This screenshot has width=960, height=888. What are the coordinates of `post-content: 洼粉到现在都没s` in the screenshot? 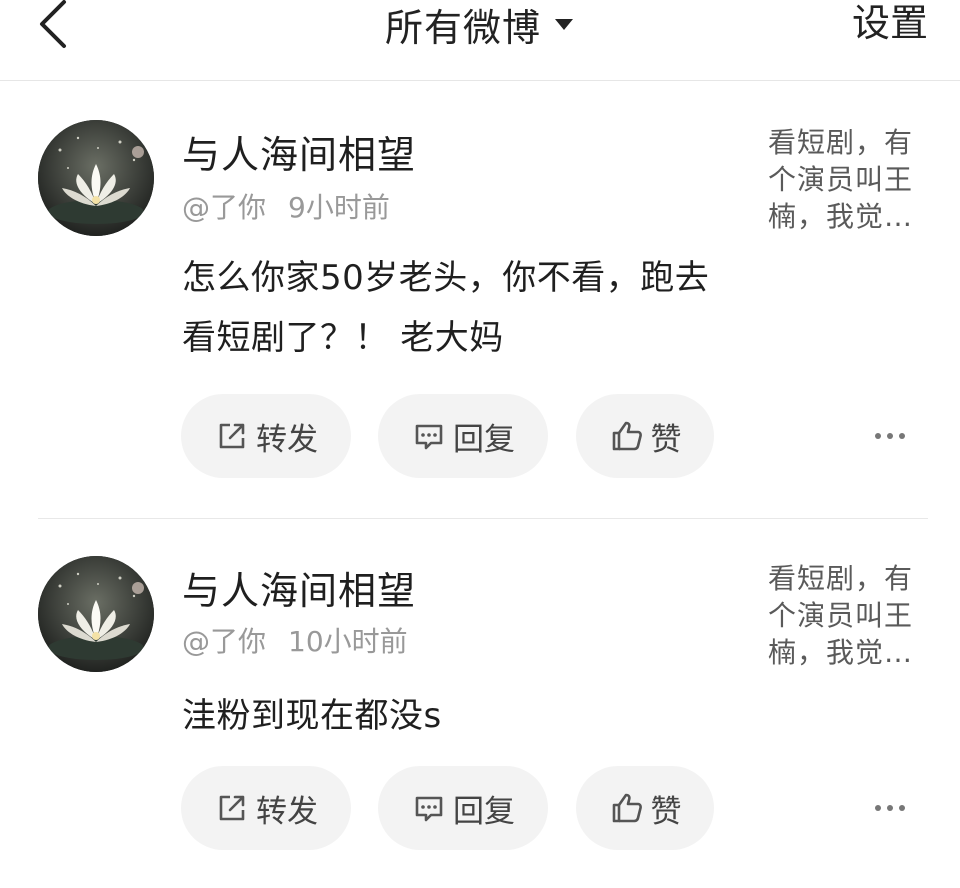 It's located at (462, 716).